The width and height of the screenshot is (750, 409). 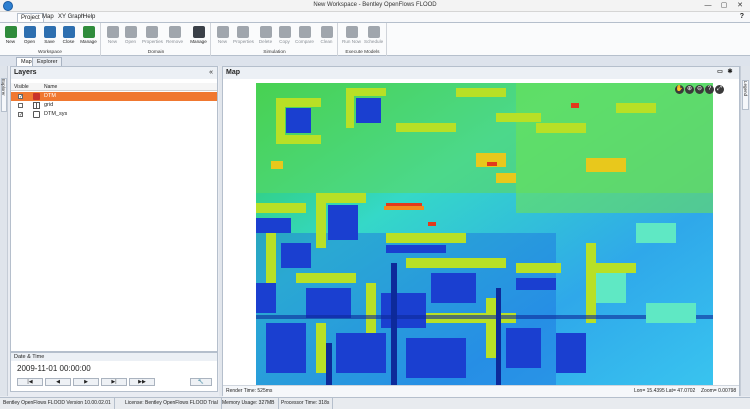 What do you see at coordinates (745, 95) in the screenshot?
I see `side-tab-legend: Legend` at bounding box center [745, 95].